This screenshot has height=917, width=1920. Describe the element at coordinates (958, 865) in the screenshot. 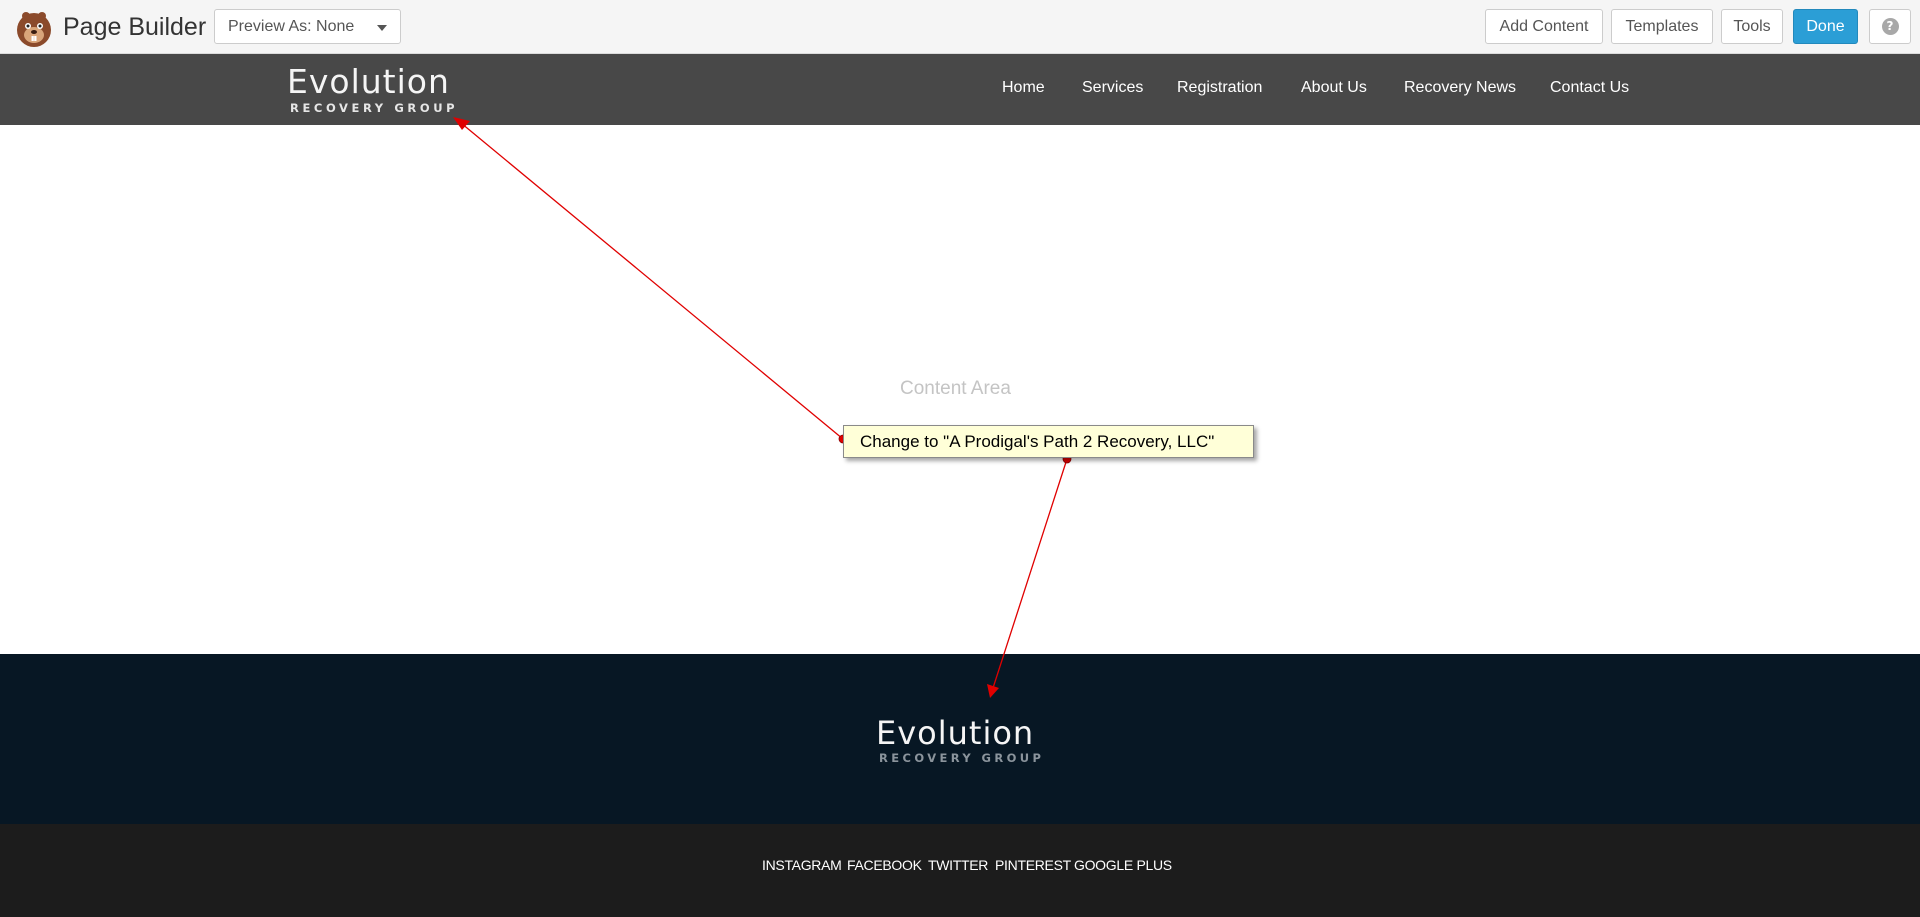

I see `social-twitter-link: TWITTER` at that location.